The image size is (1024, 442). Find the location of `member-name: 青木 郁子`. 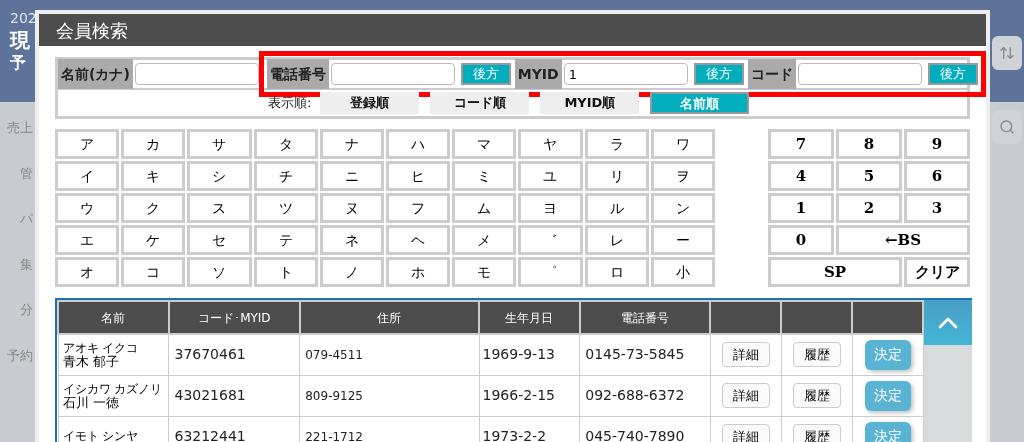

member-name: 青木 郁子 is located at coordinates (90, 361).